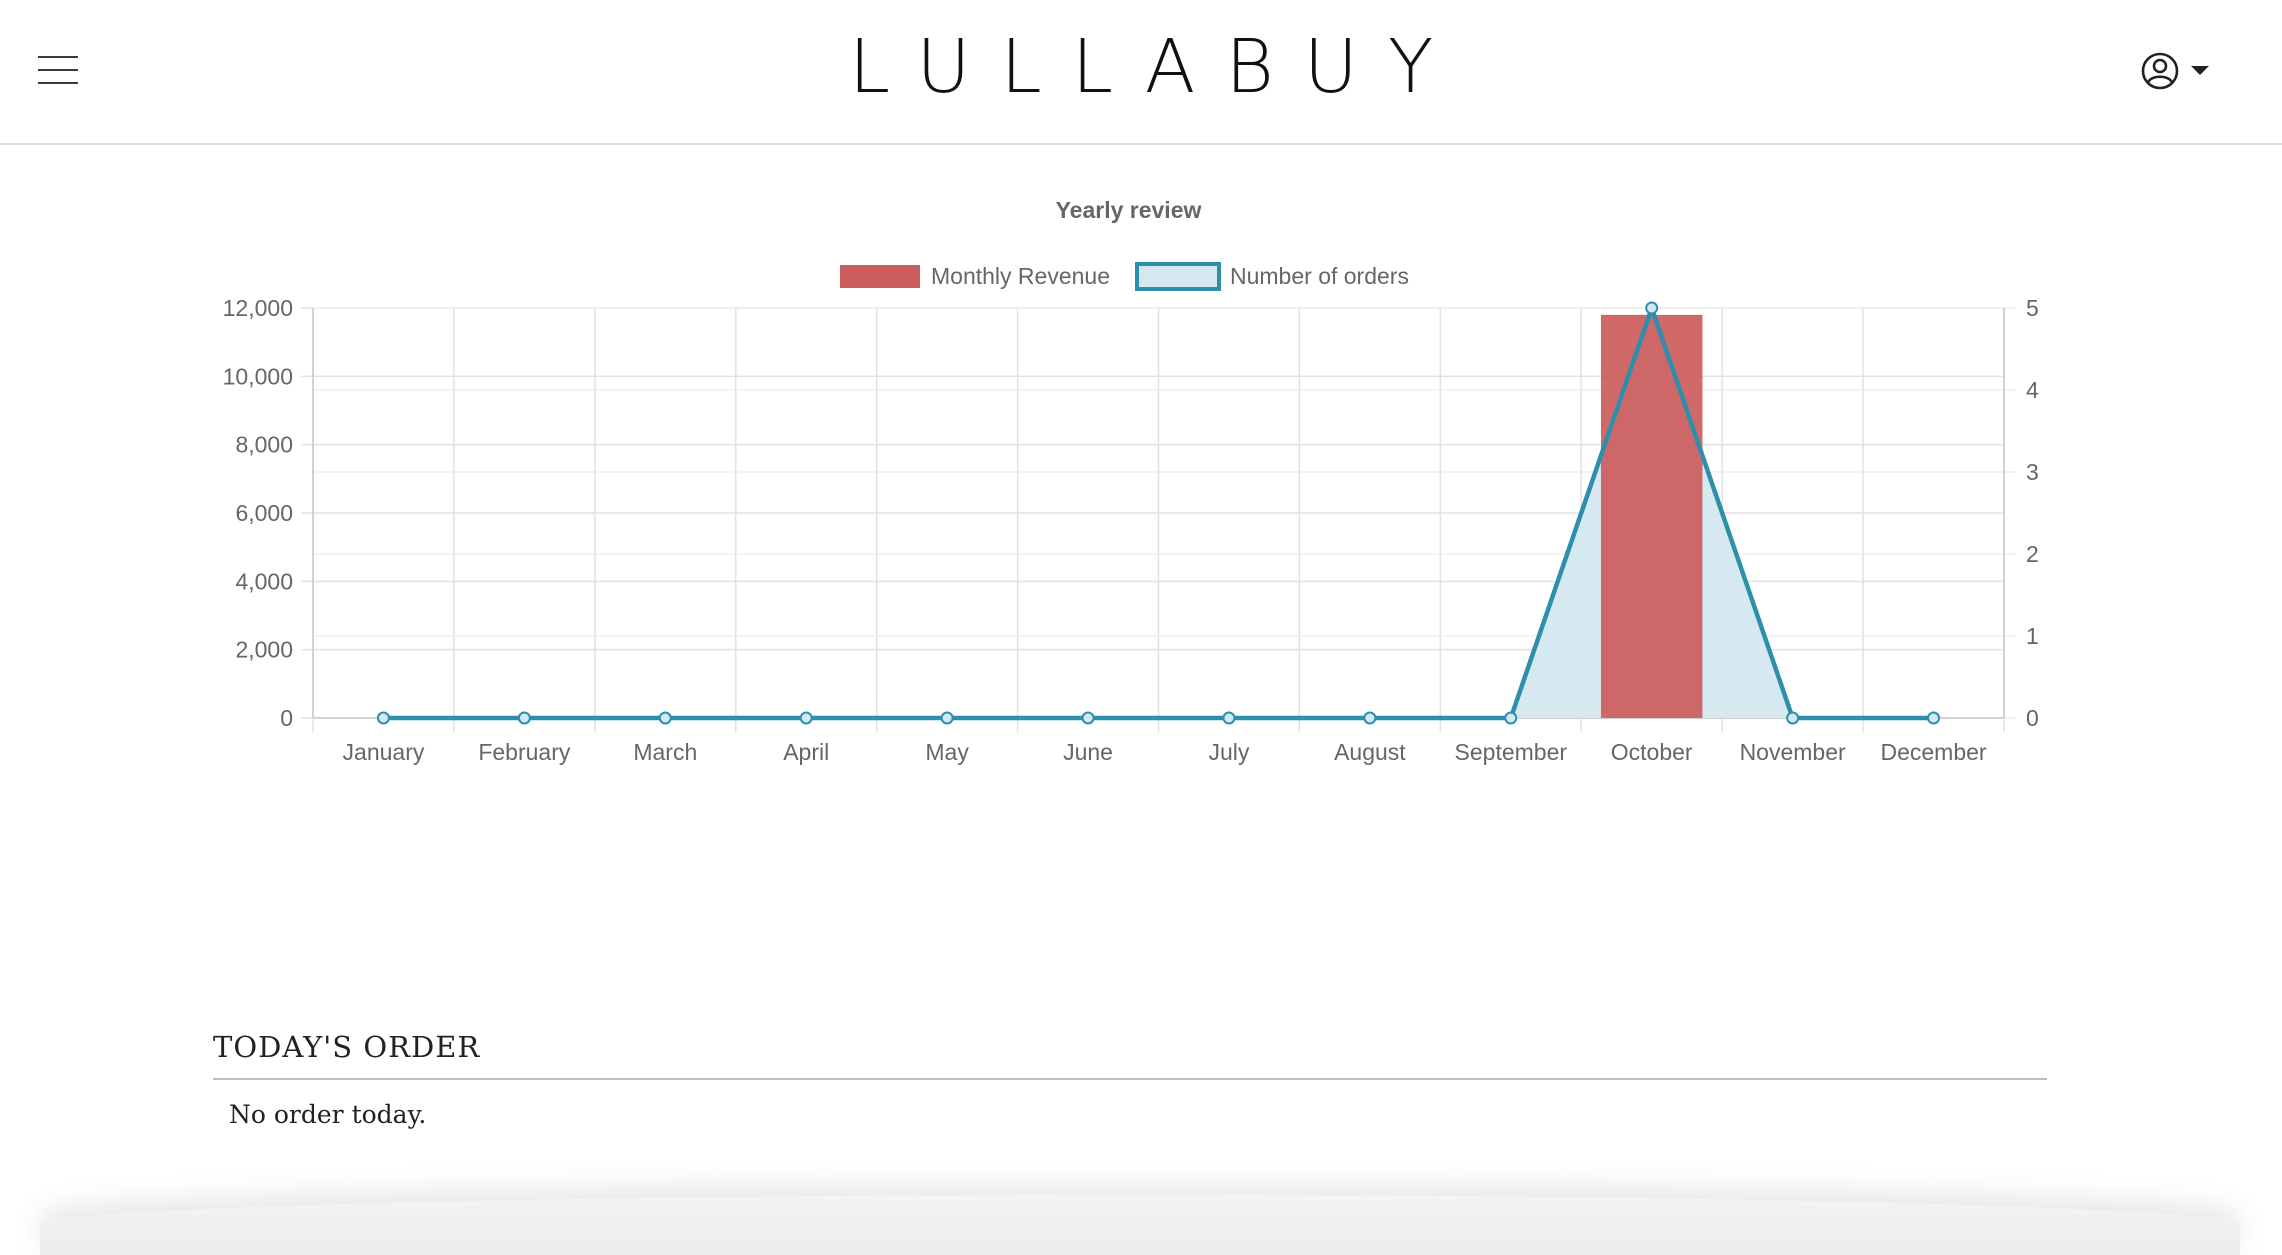 This screenshot has height=1255, width=2282. I want to click on y-right-tick-label: 4, so click(2032, 390).